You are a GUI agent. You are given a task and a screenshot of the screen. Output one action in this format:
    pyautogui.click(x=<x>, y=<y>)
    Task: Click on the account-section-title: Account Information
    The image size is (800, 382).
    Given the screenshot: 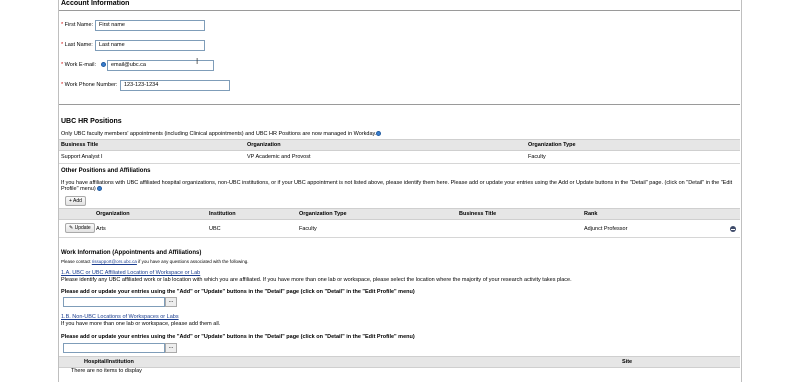 What is the action you would take?
    pyautogui.click(x=95, y=3)
    